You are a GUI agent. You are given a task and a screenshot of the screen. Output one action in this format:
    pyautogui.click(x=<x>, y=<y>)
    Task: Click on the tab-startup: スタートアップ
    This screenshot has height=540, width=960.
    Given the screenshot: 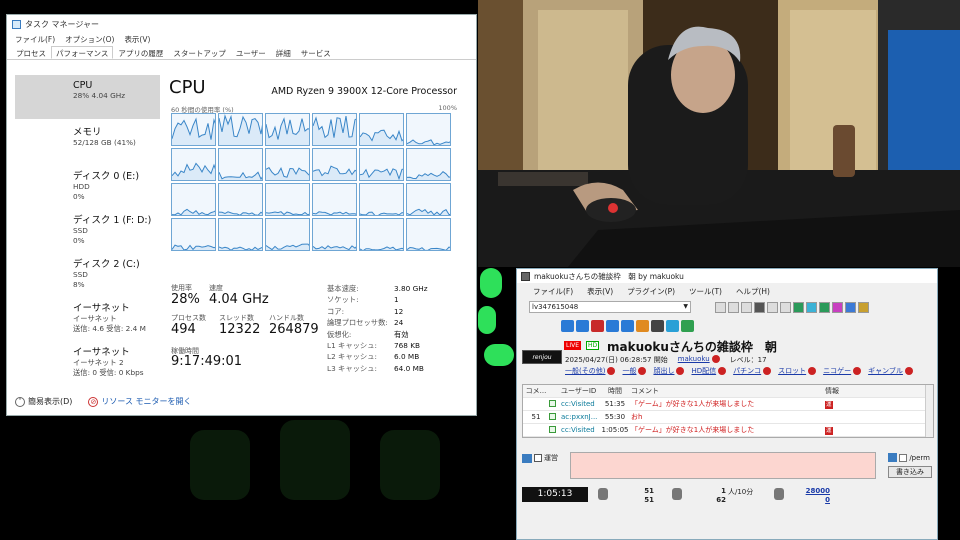 What is the action you would take?
    pyautogui.click(x=199, y=52)
    